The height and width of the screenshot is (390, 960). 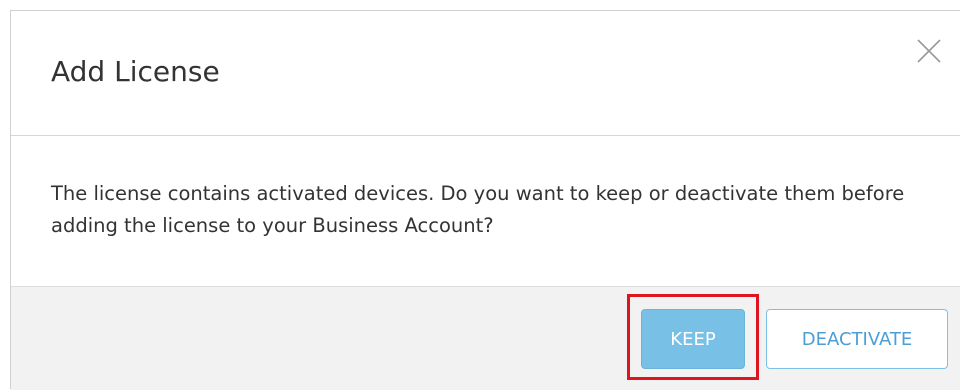 What do you see at coordinates (693, 339) in the screenshot?
I see `keep-button: KEEP` at bounding box center [693, 339].